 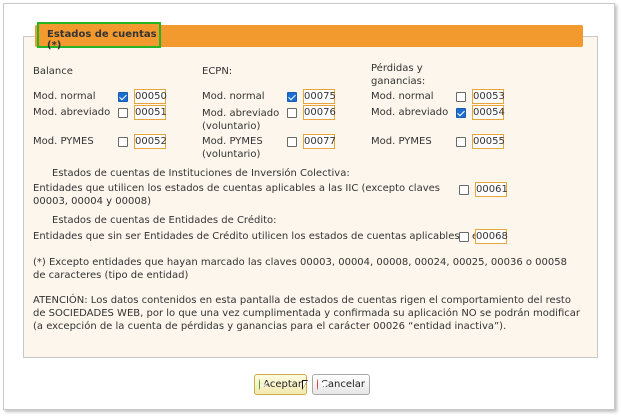 What do you see at coordinates (488, 141) in the screenshot?
I see `perdidas-pymes-code: 00055` at bounding box center [488, 141].